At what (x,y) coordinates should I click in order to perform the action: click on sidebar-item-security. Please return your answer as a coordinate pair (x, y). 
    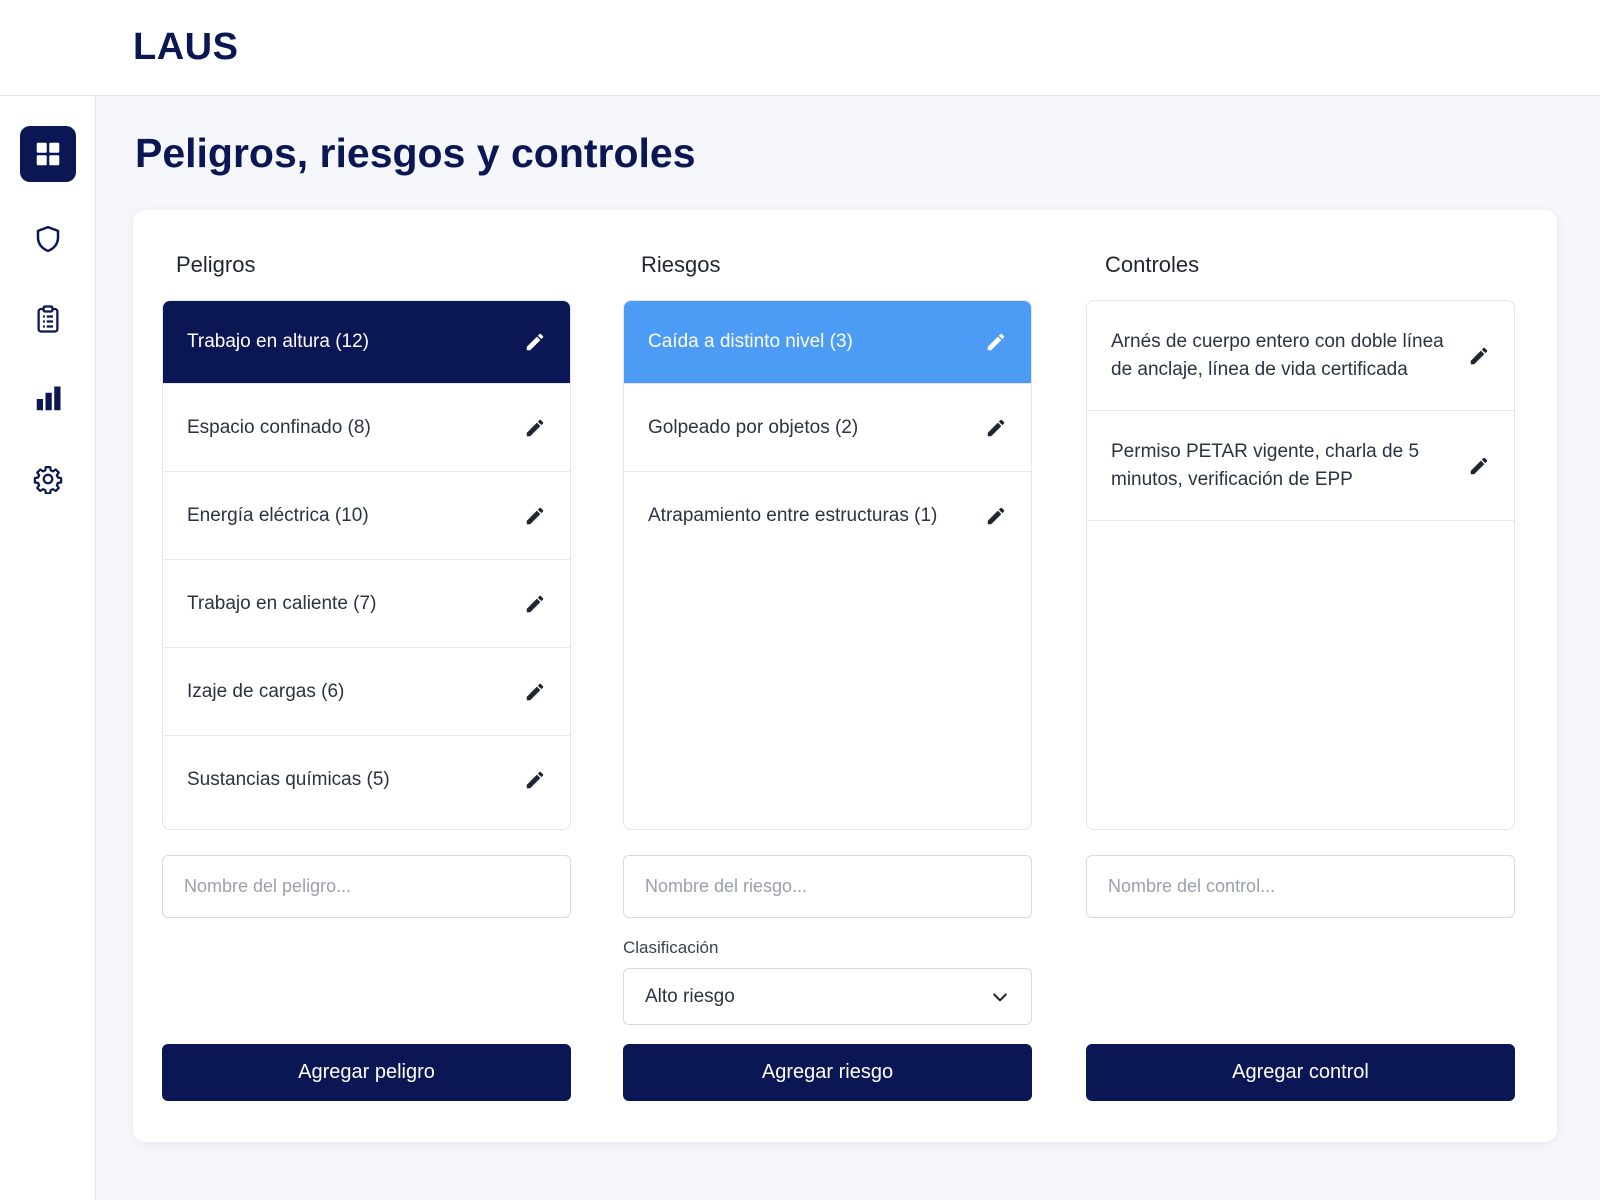
    Looking at the image, I should click on (48, 239).